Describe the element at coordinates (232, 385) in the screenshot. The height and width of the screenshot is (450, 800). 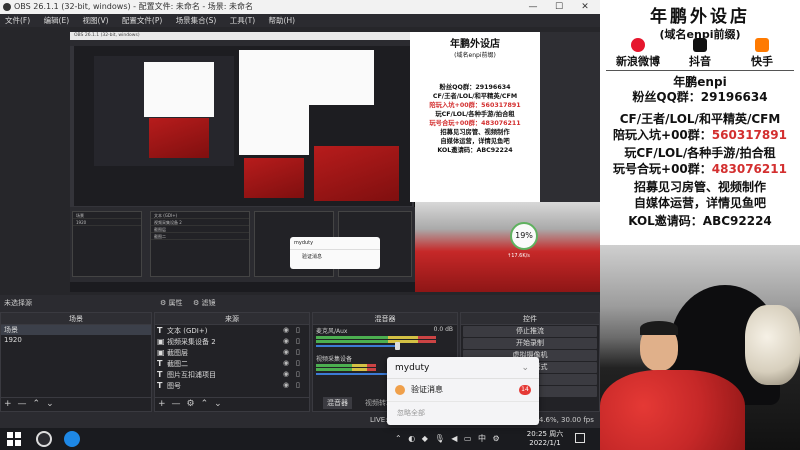
I see `source-row: T 图号 ◉ ▯` at that location.